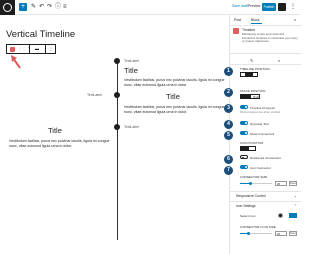 The image size is (320, 254). I want to click on icon-preview-swatch, so click(280, 215).